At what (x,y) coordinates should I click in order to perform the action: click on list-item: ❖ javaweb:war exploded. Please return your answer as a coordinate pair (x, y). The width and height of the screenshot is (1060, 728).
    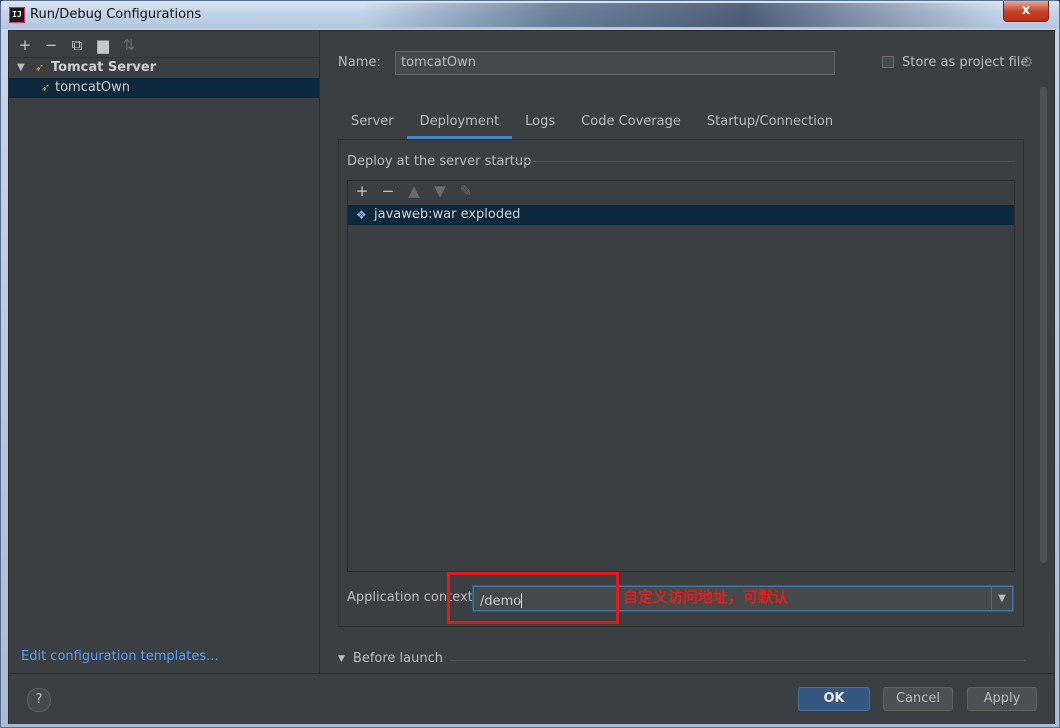
    Looking at the image, I should click on (681, 215).